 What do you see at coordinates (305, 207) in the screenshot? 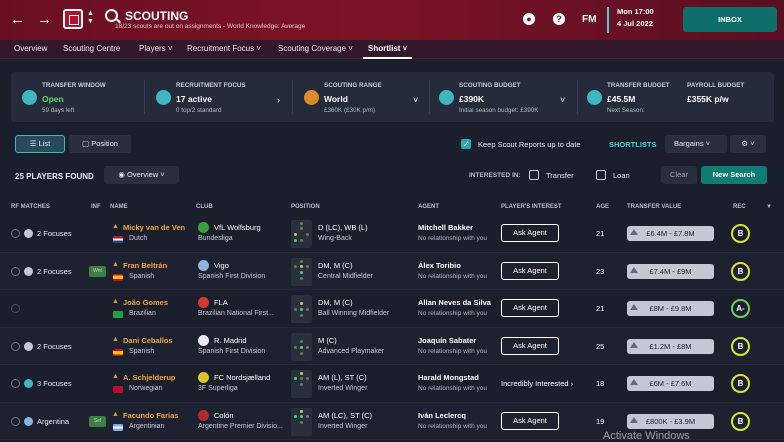
I see `column-header-position: POSITION` at bounding box center [305, 207].